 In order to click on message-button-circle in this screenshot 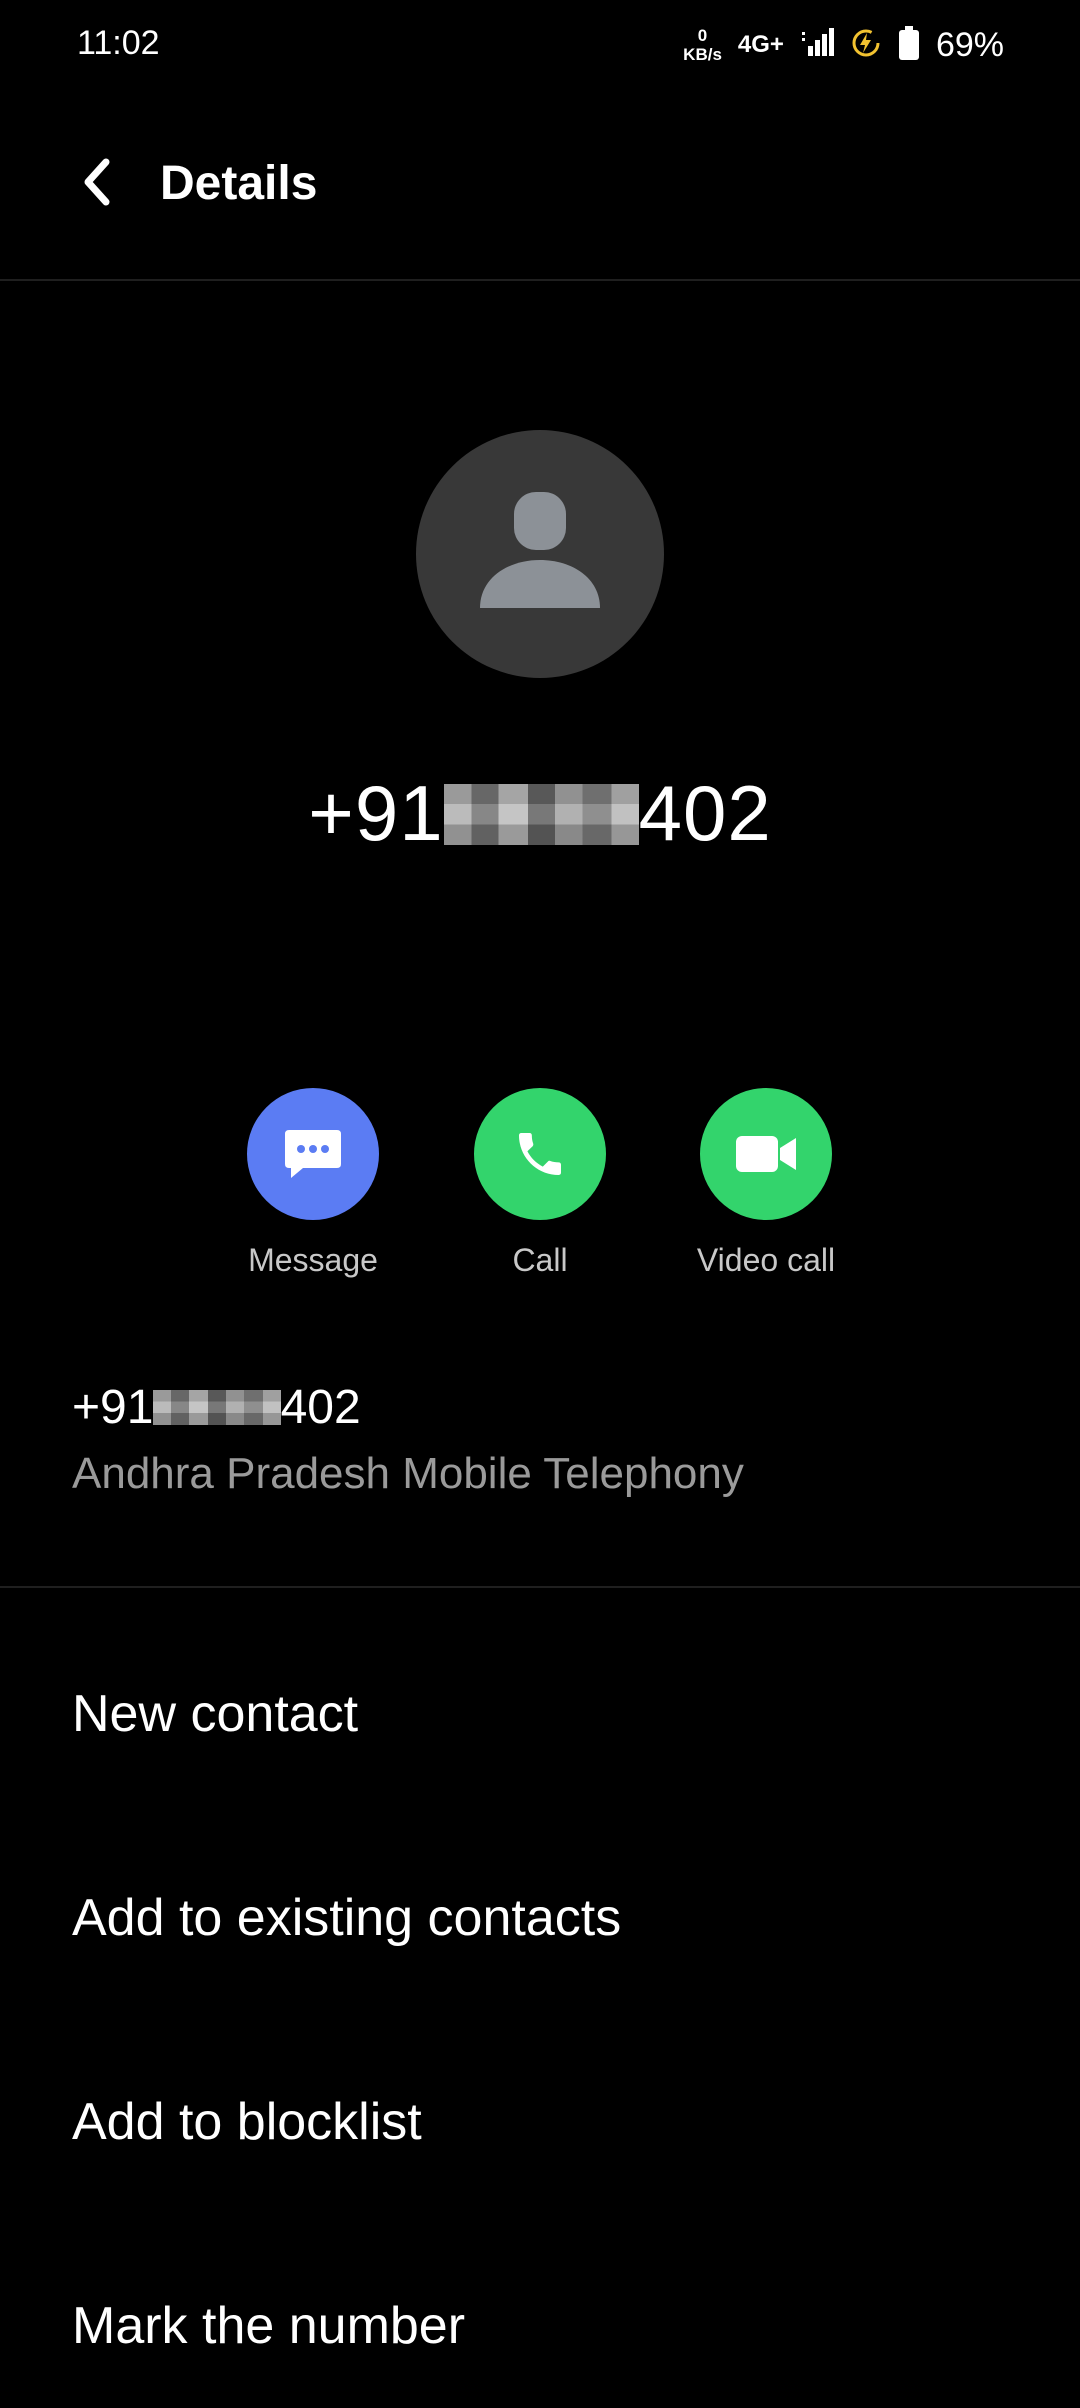, I will do `click(313, 1154)`.